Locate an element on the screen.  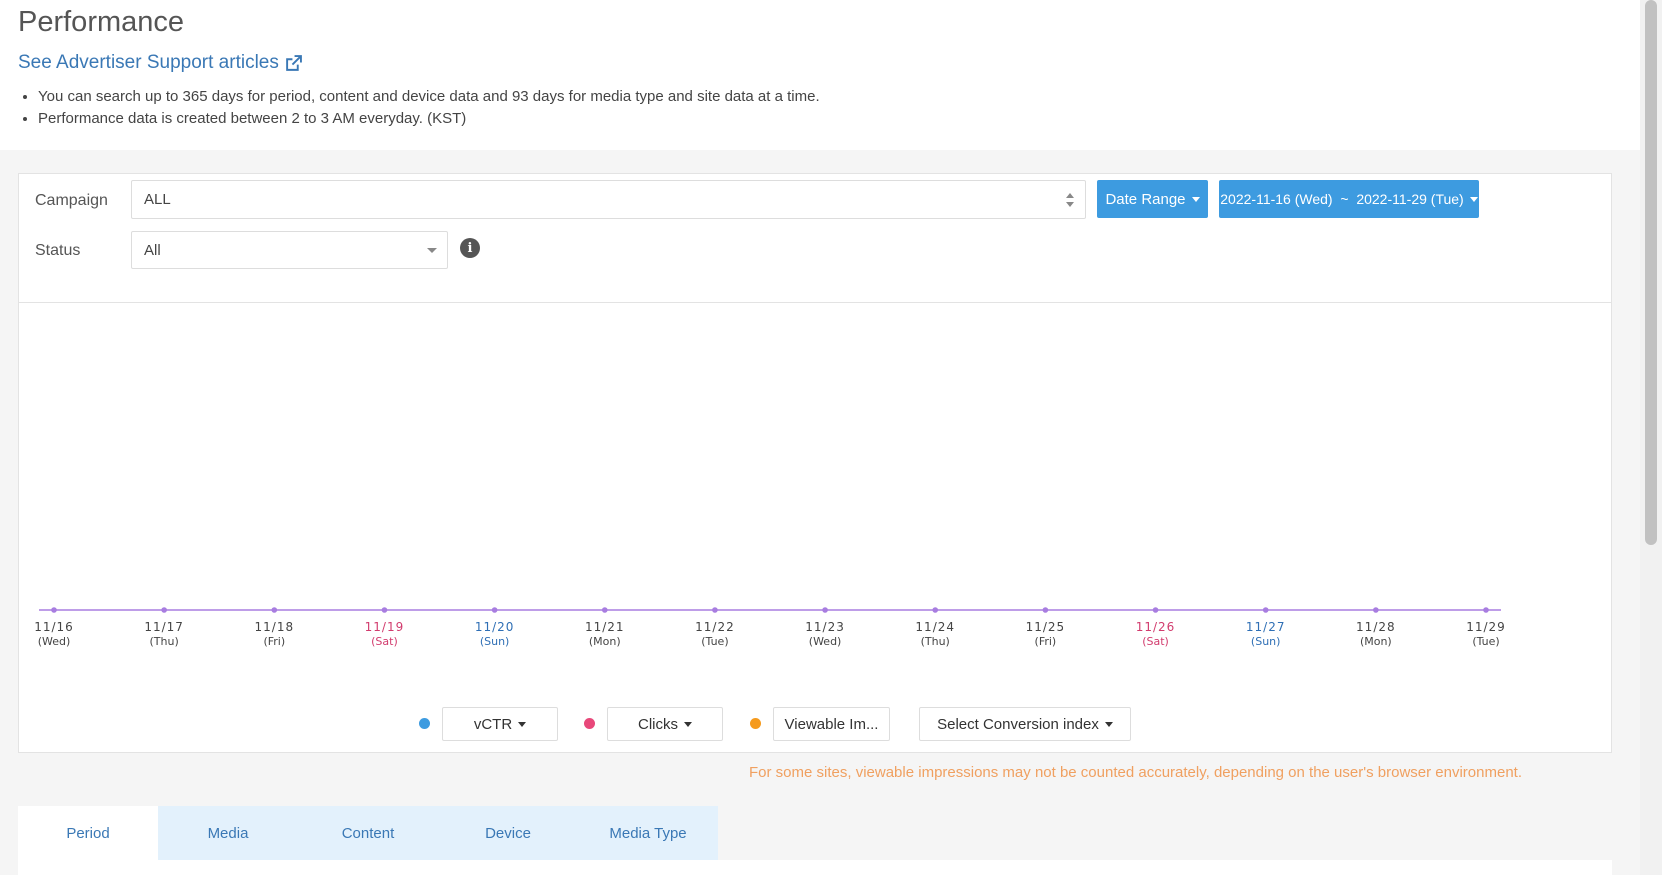
page-scrollbar is located at coordinates (1651, 437).